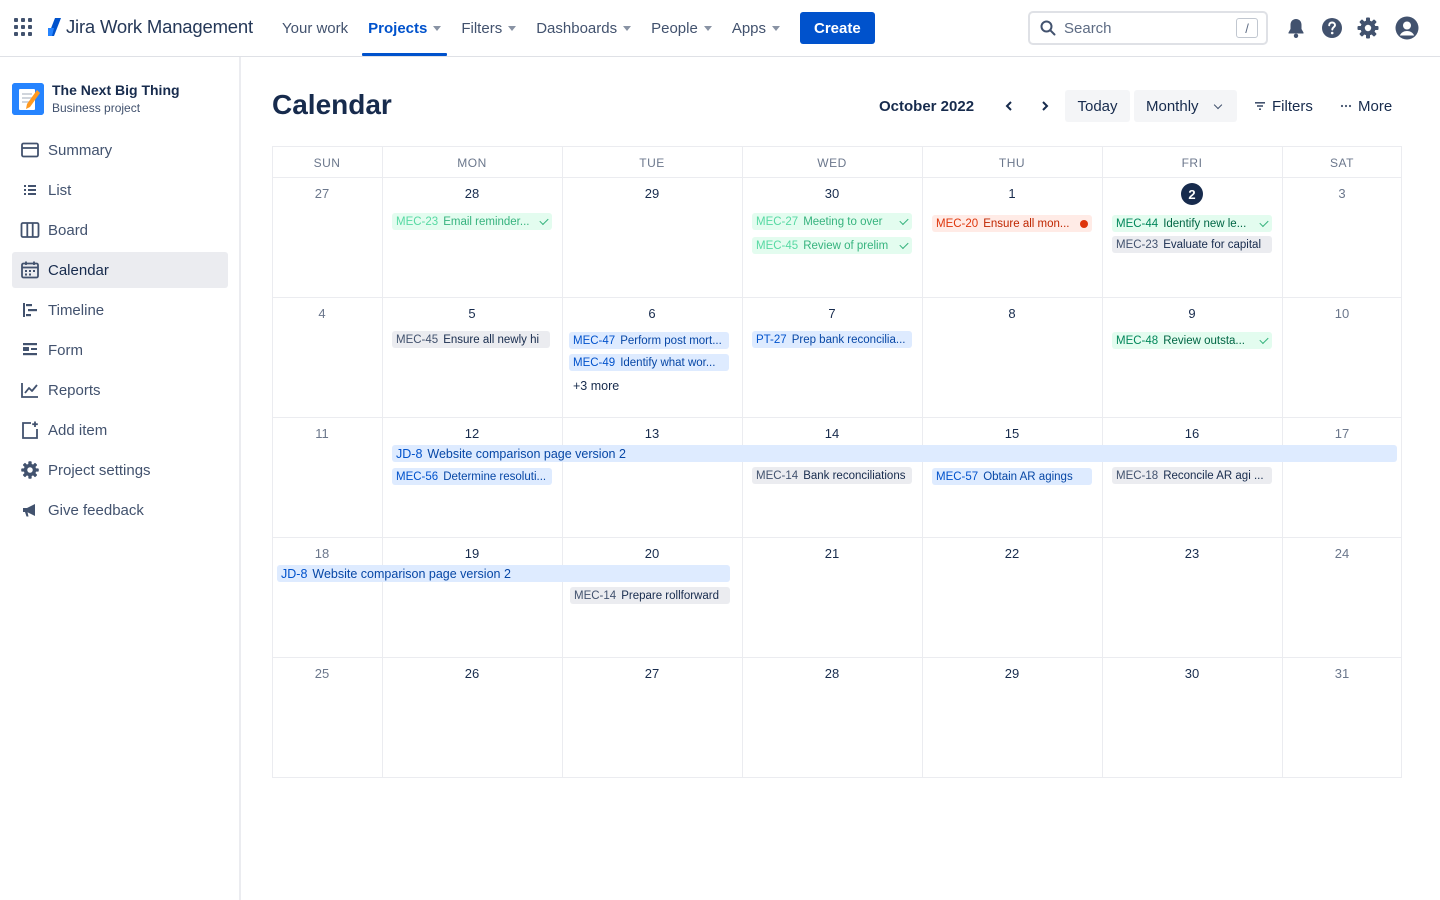 This screenshot has width=1440, height=900. What do you see at coordinates (24, 28) in the screenshot?
I see `app-switcher-icon` at bounding box center [24, 28].